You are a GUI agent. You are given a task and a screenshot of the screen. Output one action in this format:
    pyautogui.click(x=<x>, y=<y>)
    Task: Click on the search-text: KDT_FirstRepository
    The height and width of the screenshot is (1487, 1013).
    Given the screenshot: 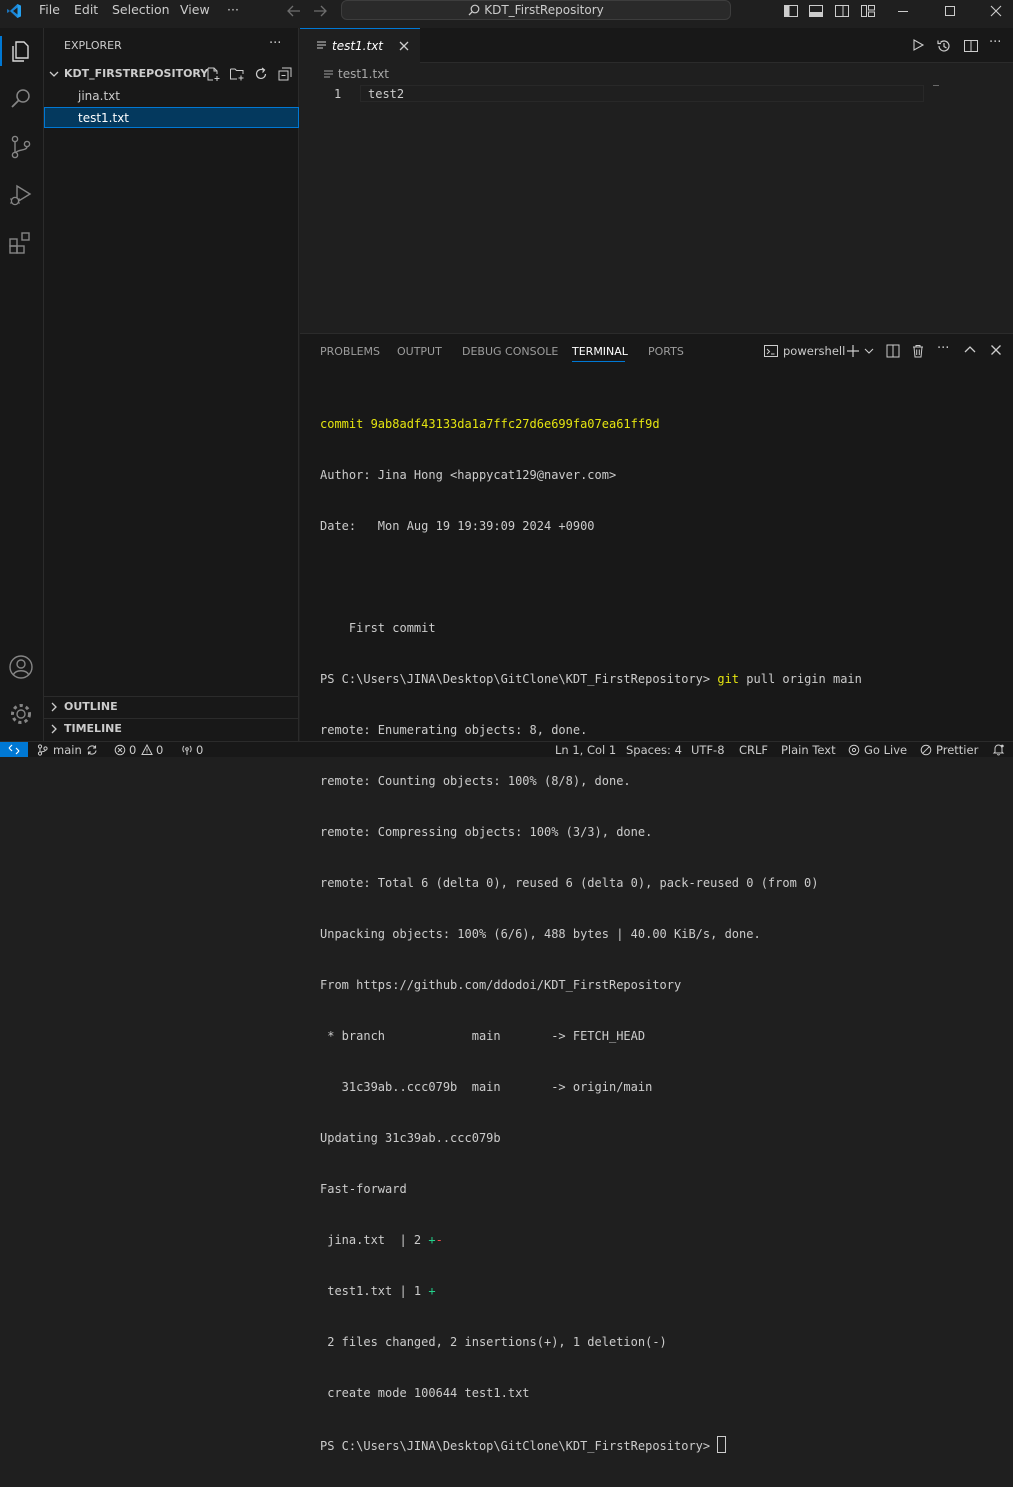 What is the action you would take?
    pyautogui.click(x=544, y=10)
    